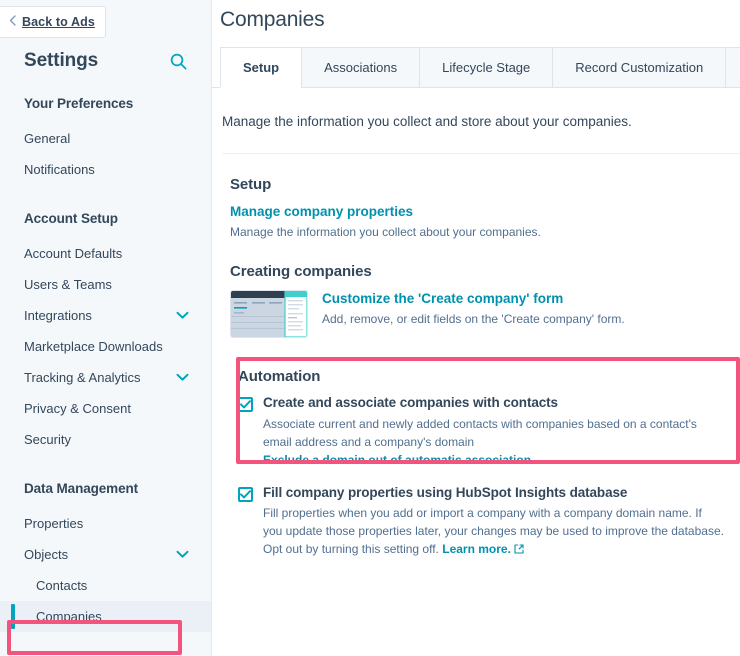 This screenshot has height=656, width=740. I want to click on sidebar-item-general: General, so click(105, 138).